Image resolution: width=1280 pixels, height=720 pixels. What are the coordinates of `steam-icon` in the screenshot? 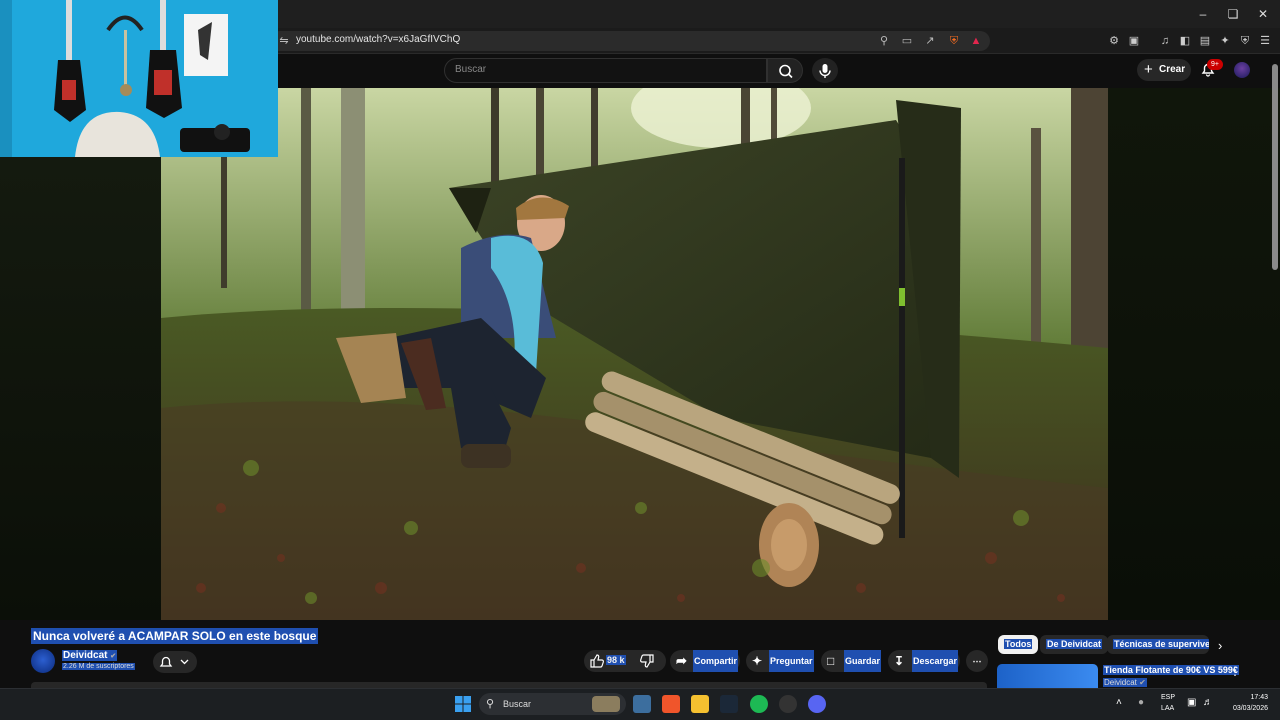 It's located at (729, 704).